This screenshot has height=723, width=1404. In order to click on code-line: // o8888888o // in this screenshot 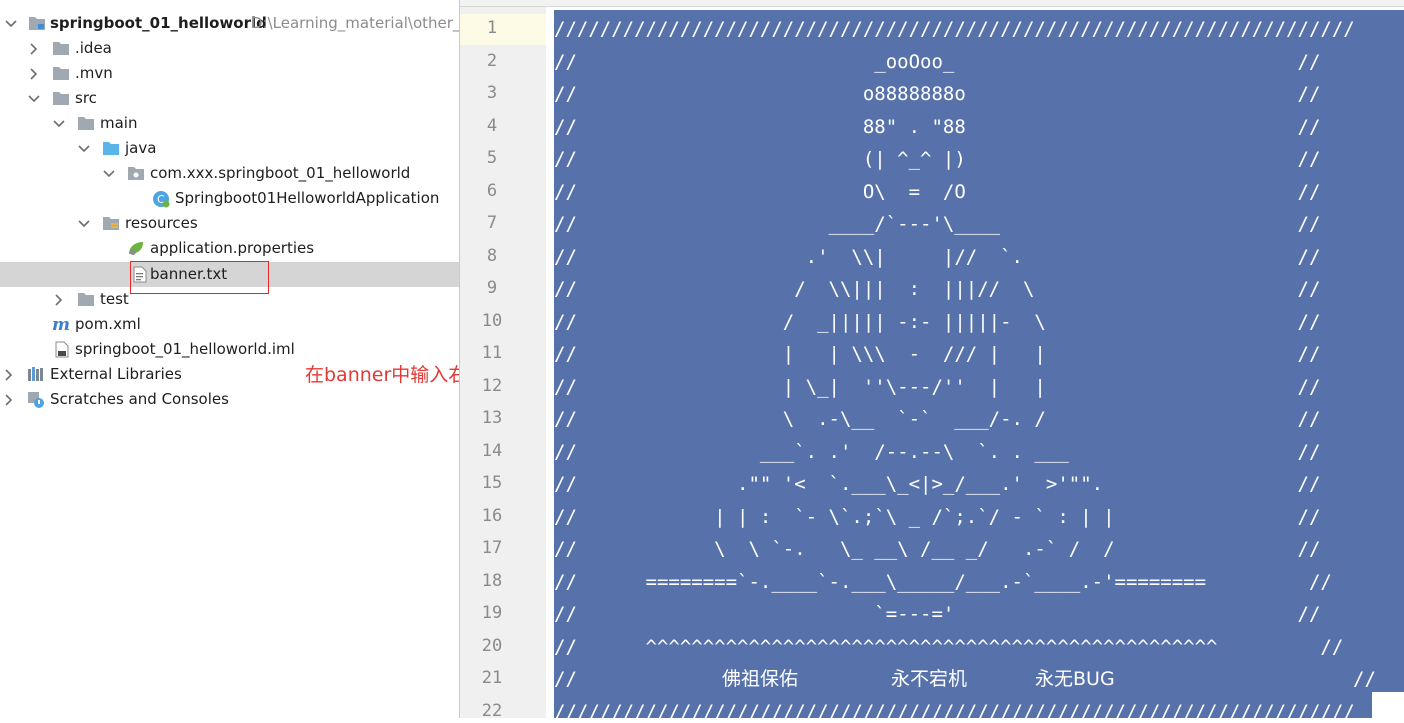, I will do `click(937, 94)`.